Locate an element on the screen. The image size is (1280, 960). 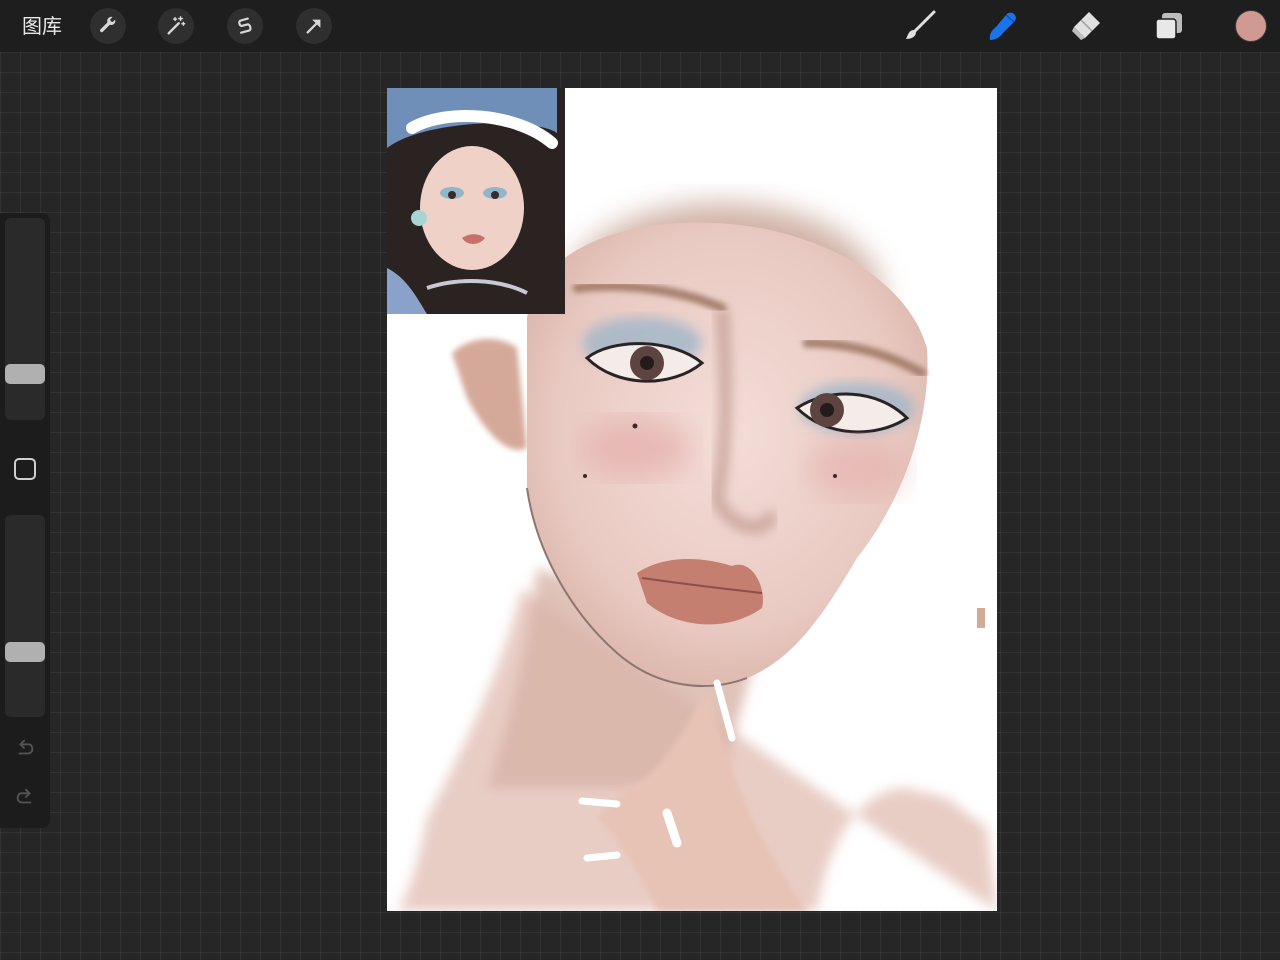
brush-icon is located at coordinates (921, 24).